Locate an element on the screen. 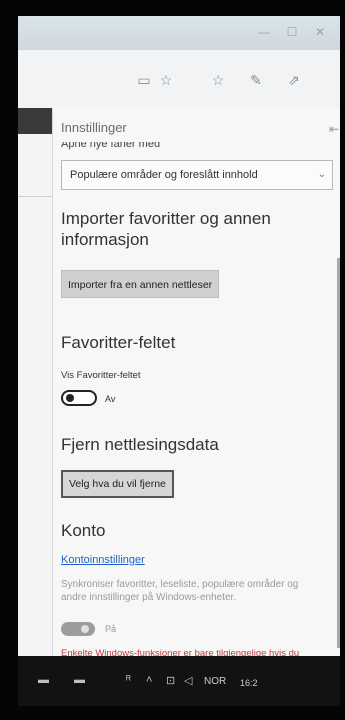 This screenshot has width=345, height=720. page-content-area is located at coordinates (35, 407).